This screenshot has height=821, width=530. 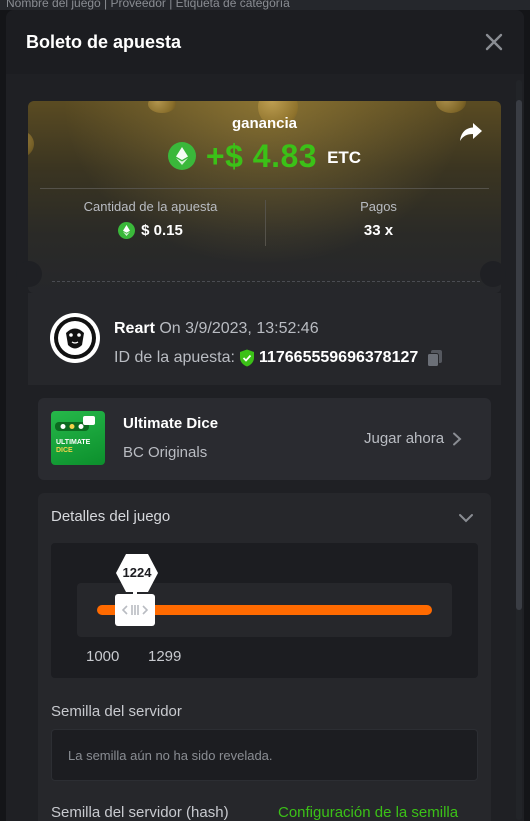 I want to click on copy-button, so click(x=435, y=358).